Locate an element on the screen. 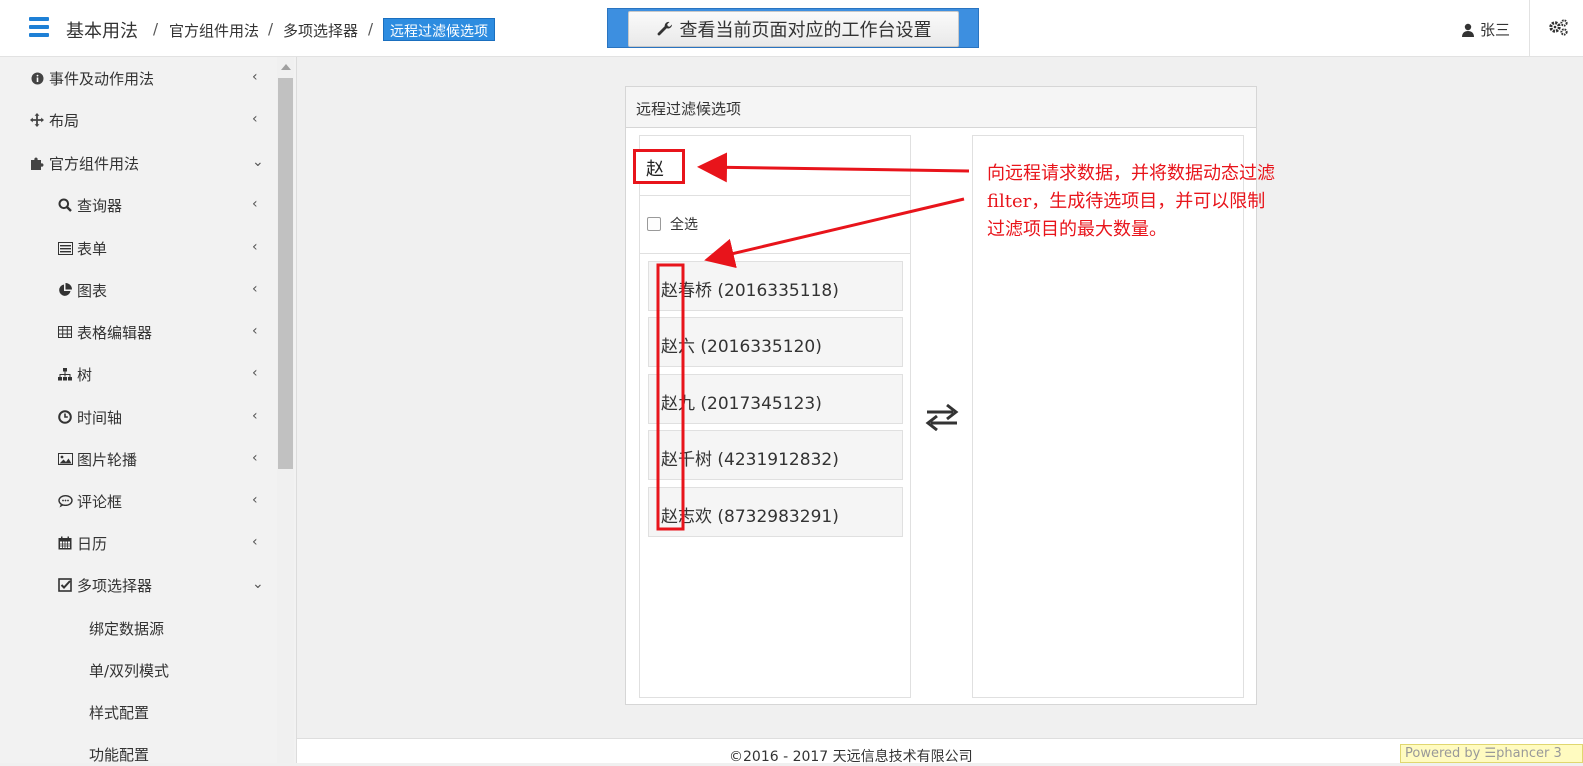 This screenshot has height=766, width=1583. list-alt-icon is located at coordinates (65, 248).